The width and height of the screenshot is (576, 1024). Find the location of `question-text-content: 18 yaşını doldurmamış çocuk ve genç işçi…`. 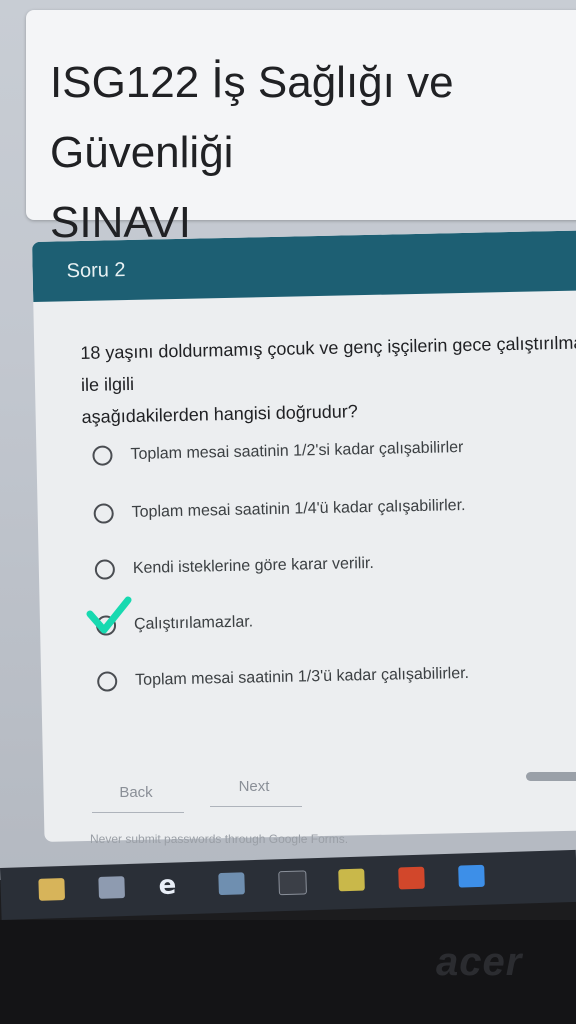

question-text-content: 18 yaşını doldurmamış çocuk ve genç işçi… is located at coordinates (328, 379).